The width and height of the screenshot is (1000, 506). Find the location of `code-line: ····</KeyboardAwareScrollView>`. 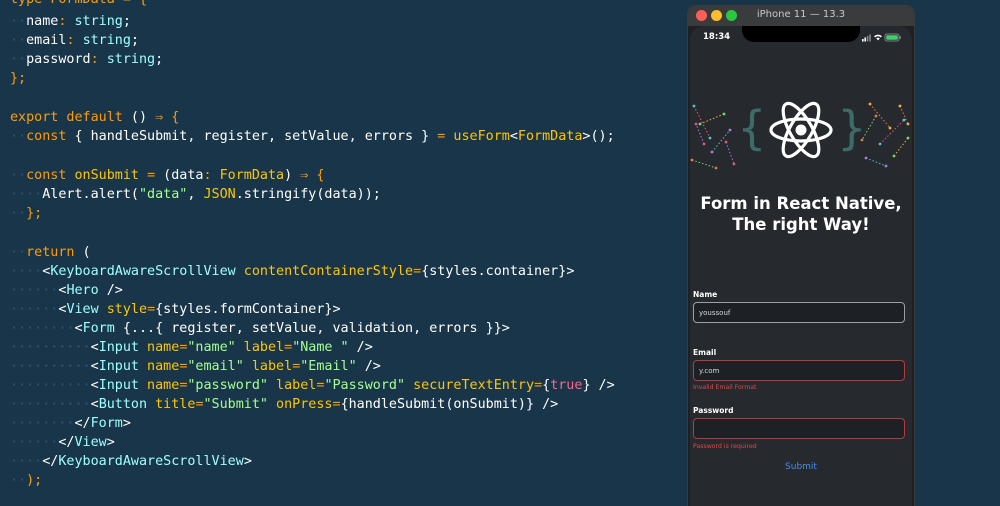

code-line: ····</KeyboardAwareScrollView> is located at coordinates (131, 461).